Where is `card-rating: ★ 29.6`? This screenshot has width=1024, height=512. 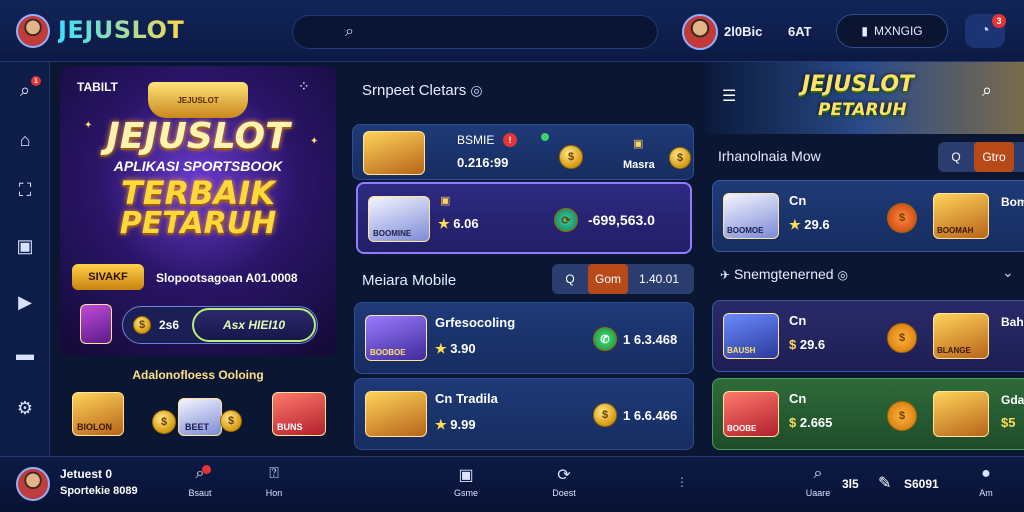
card-rating: ★ 29.6 is located at coordinates (809, 224).